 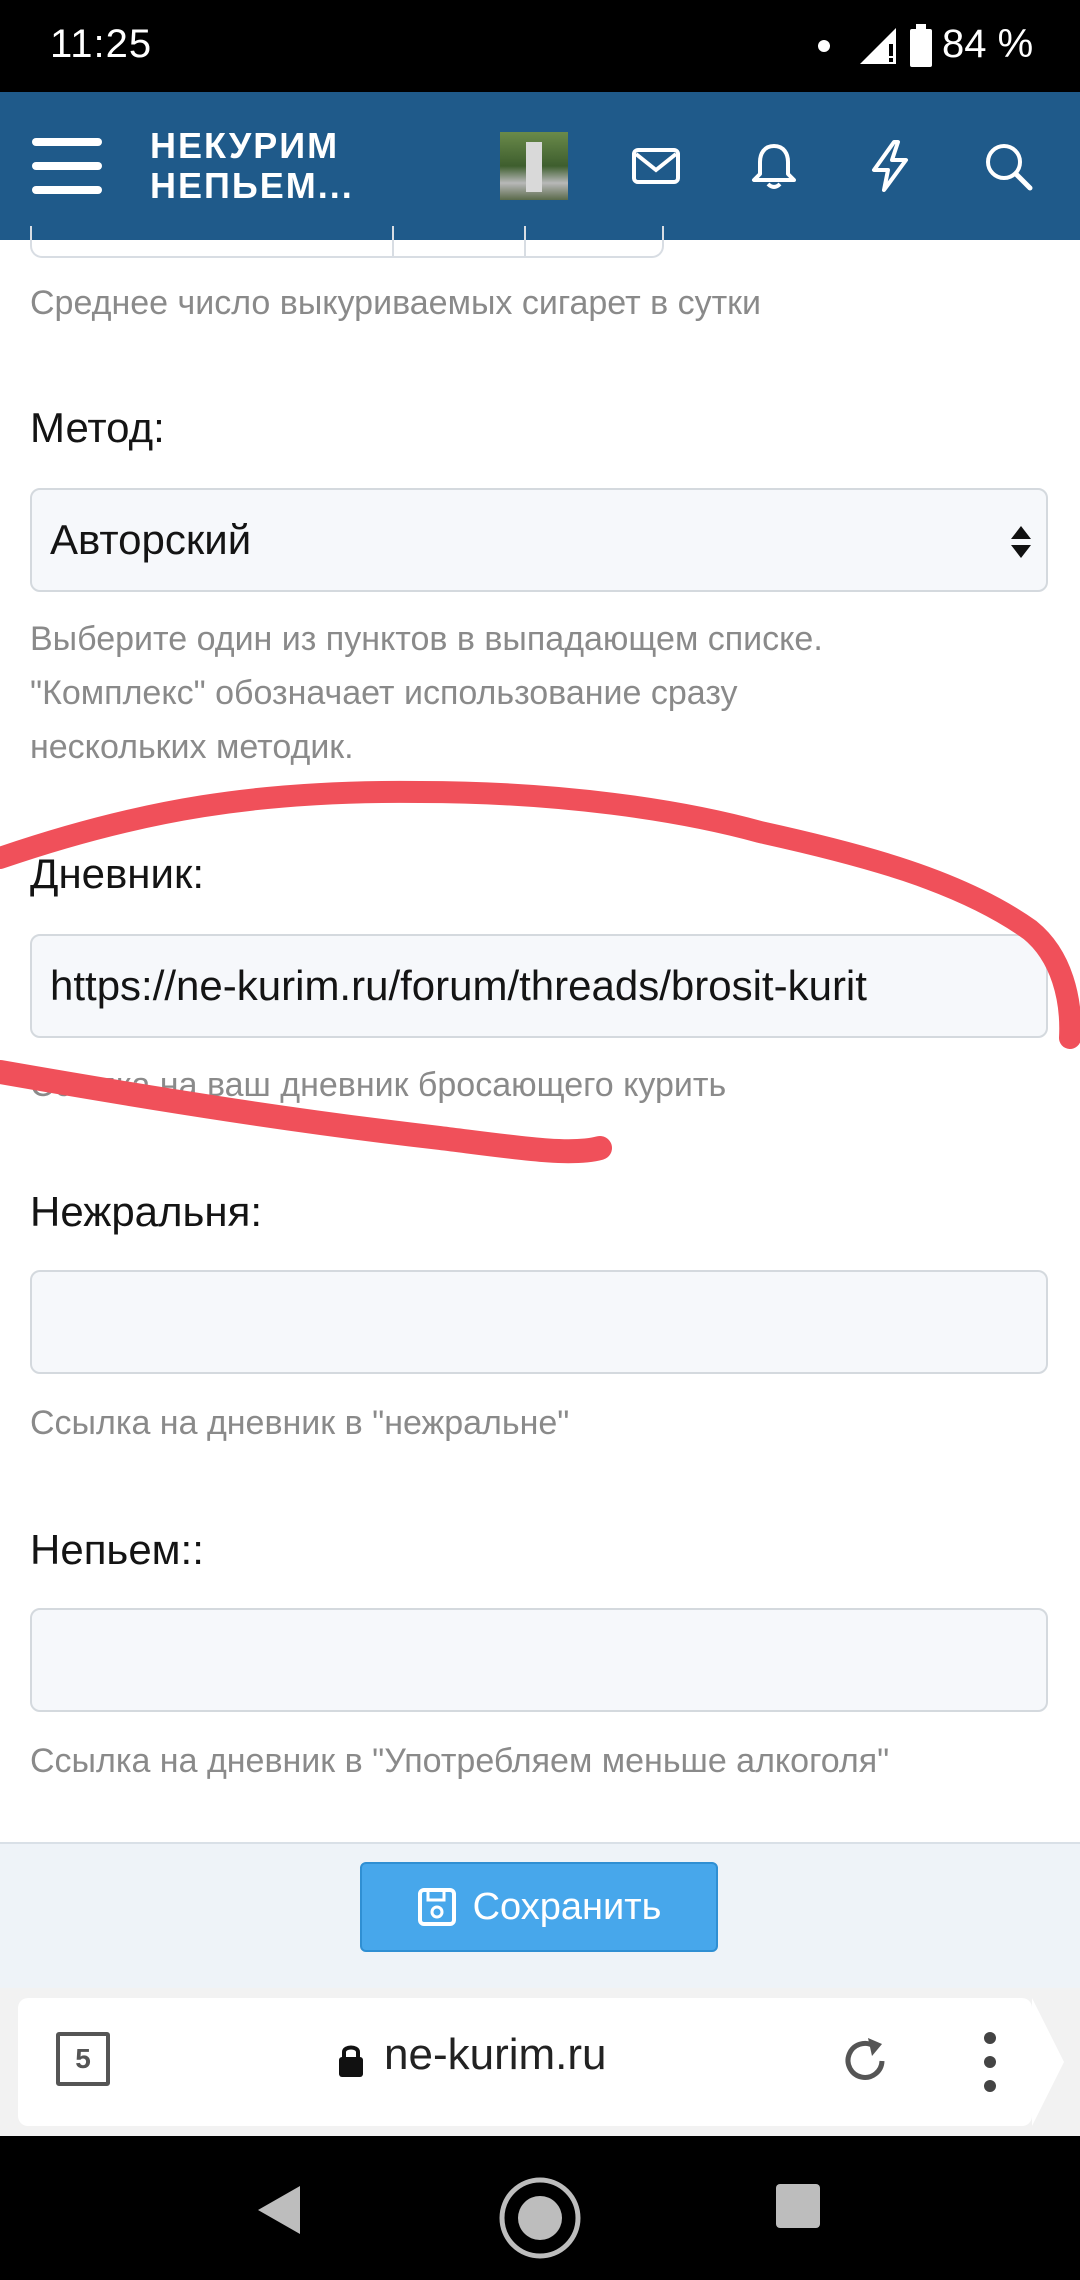 What do you see at coordinates (495, 2055) in the screenshot?
I see `url-text: ne-kurim.ru` at bounding box center [495, 2055].